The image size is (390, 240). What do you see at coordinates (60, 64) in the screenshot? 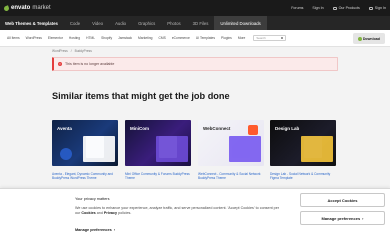
I see `warning-icon: !` at bounding box center [60, 64].